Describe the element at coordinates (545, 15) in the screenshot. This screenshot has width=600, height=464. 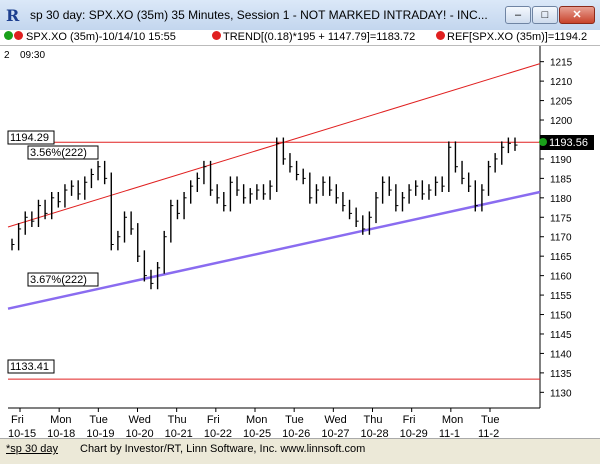
I see `maximize-button: □` at that location.